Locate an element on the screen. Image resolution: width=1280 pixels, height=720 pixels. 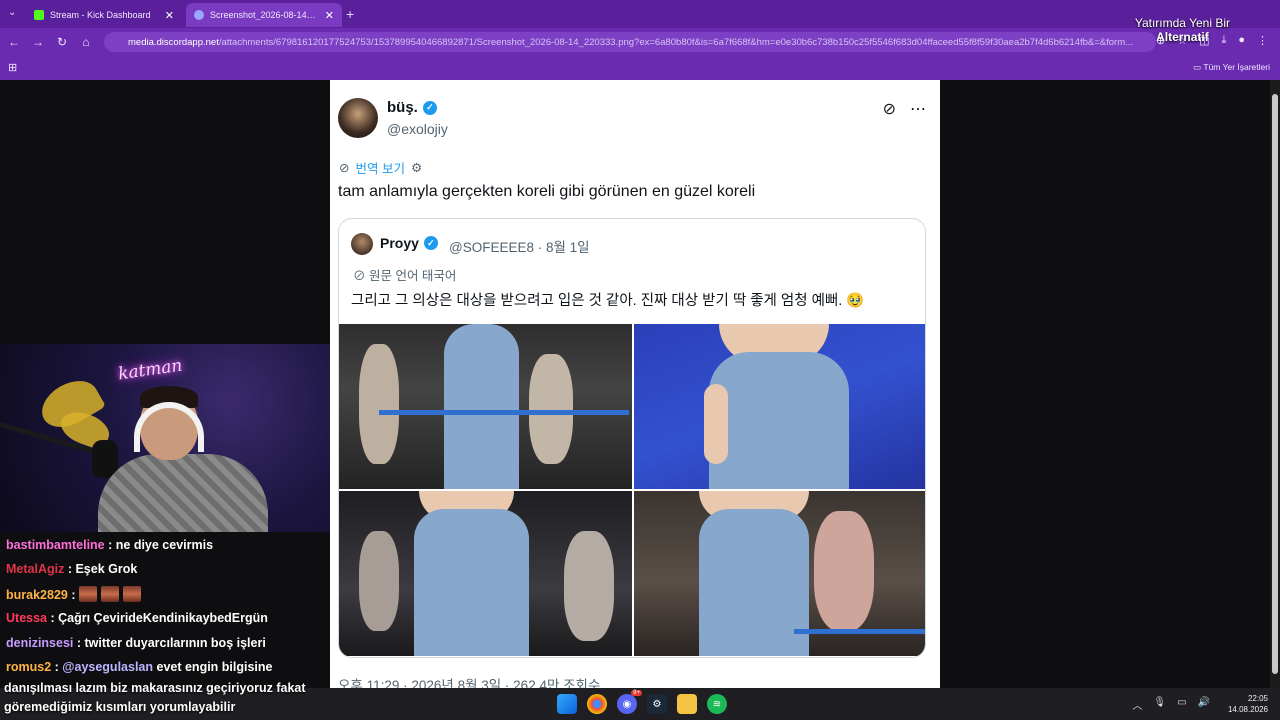
chat-text: : is located at coordinates (56, 667).